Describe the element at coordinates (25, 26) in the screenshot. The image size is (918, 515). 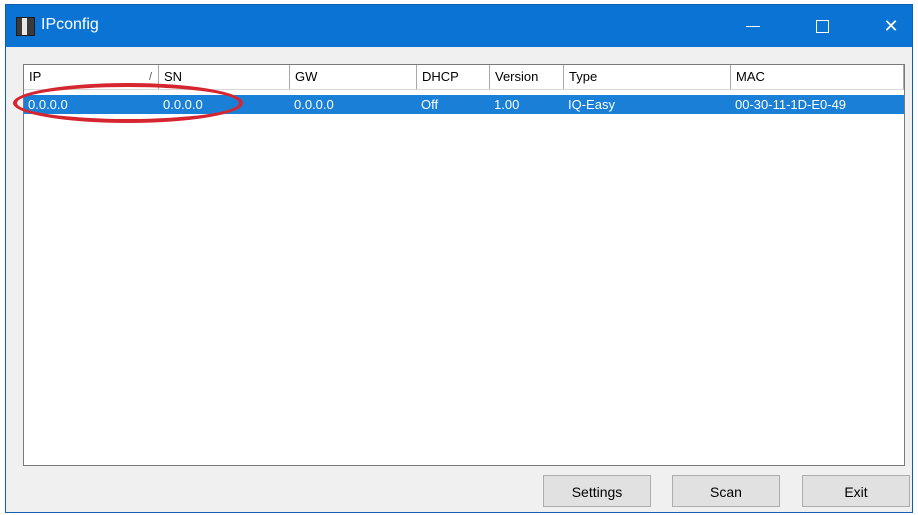
I see `app-icon` at that location.